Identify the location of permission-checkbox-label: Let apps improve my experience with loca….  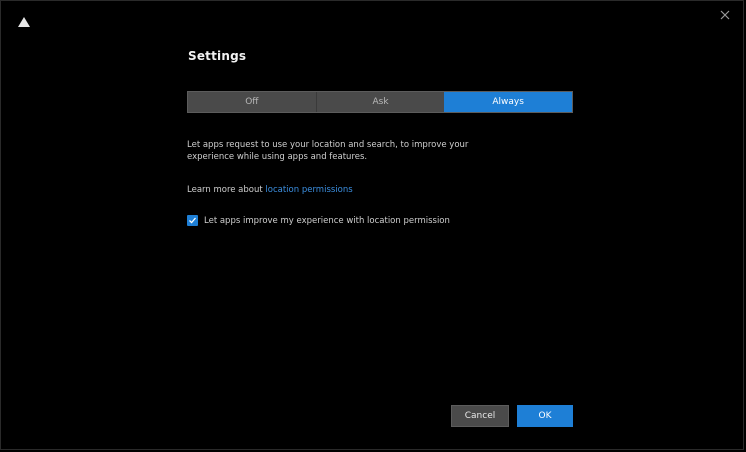
(327, 220).